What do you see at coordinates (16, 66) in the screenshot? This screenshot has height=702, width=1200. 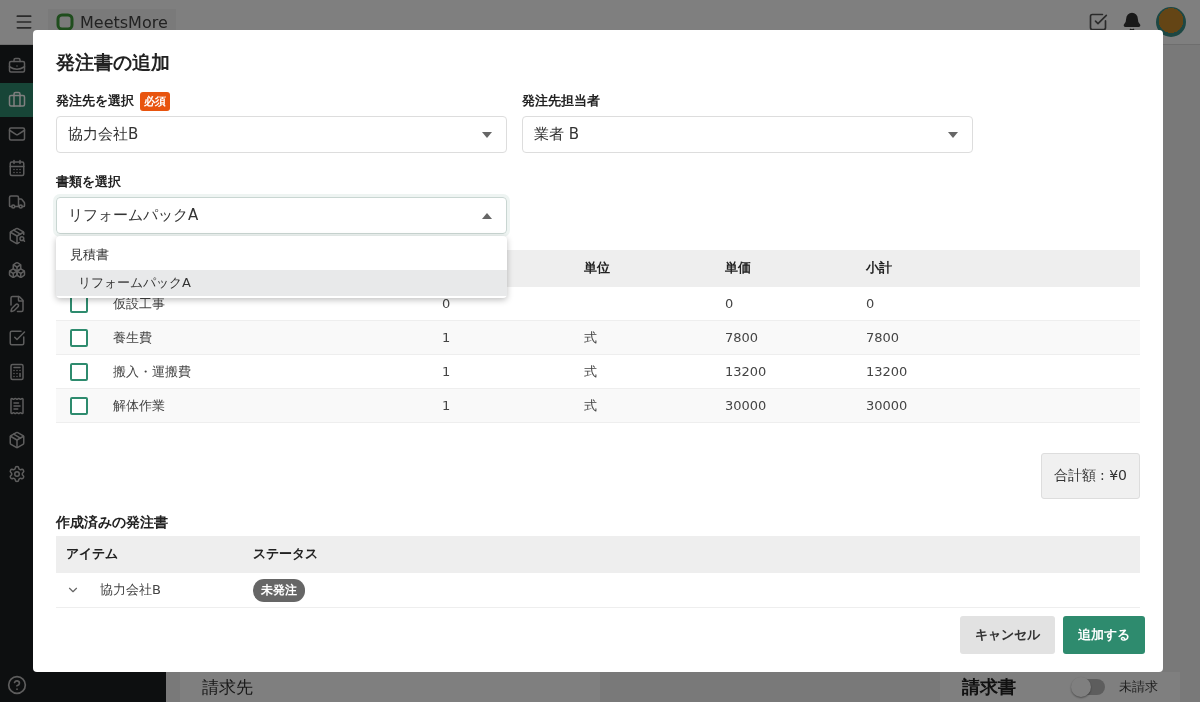 I see `briefcase-plus-icon` at bounding box center [16, 66].